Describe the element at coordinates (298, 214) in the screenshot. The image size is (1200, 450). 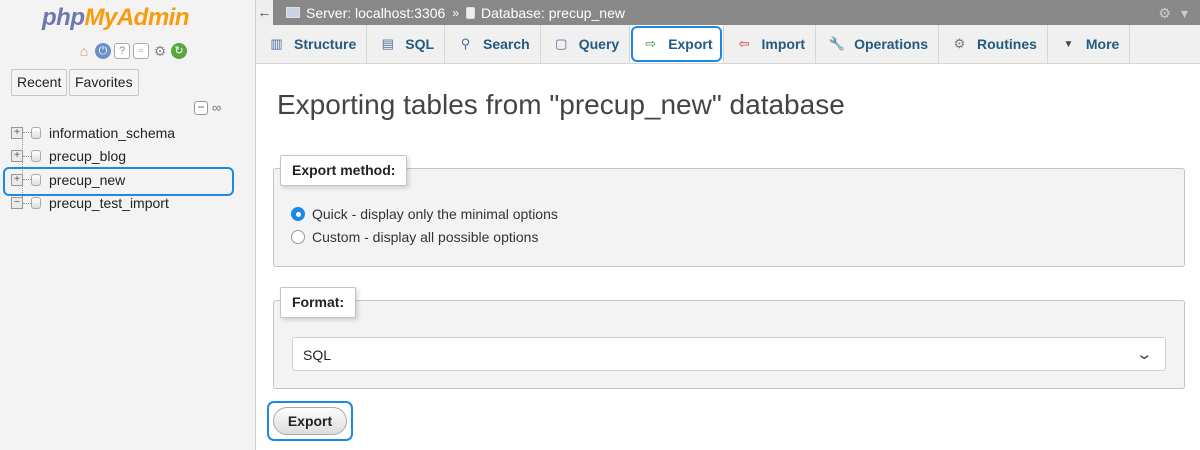
I see `quick-radio` at that location.